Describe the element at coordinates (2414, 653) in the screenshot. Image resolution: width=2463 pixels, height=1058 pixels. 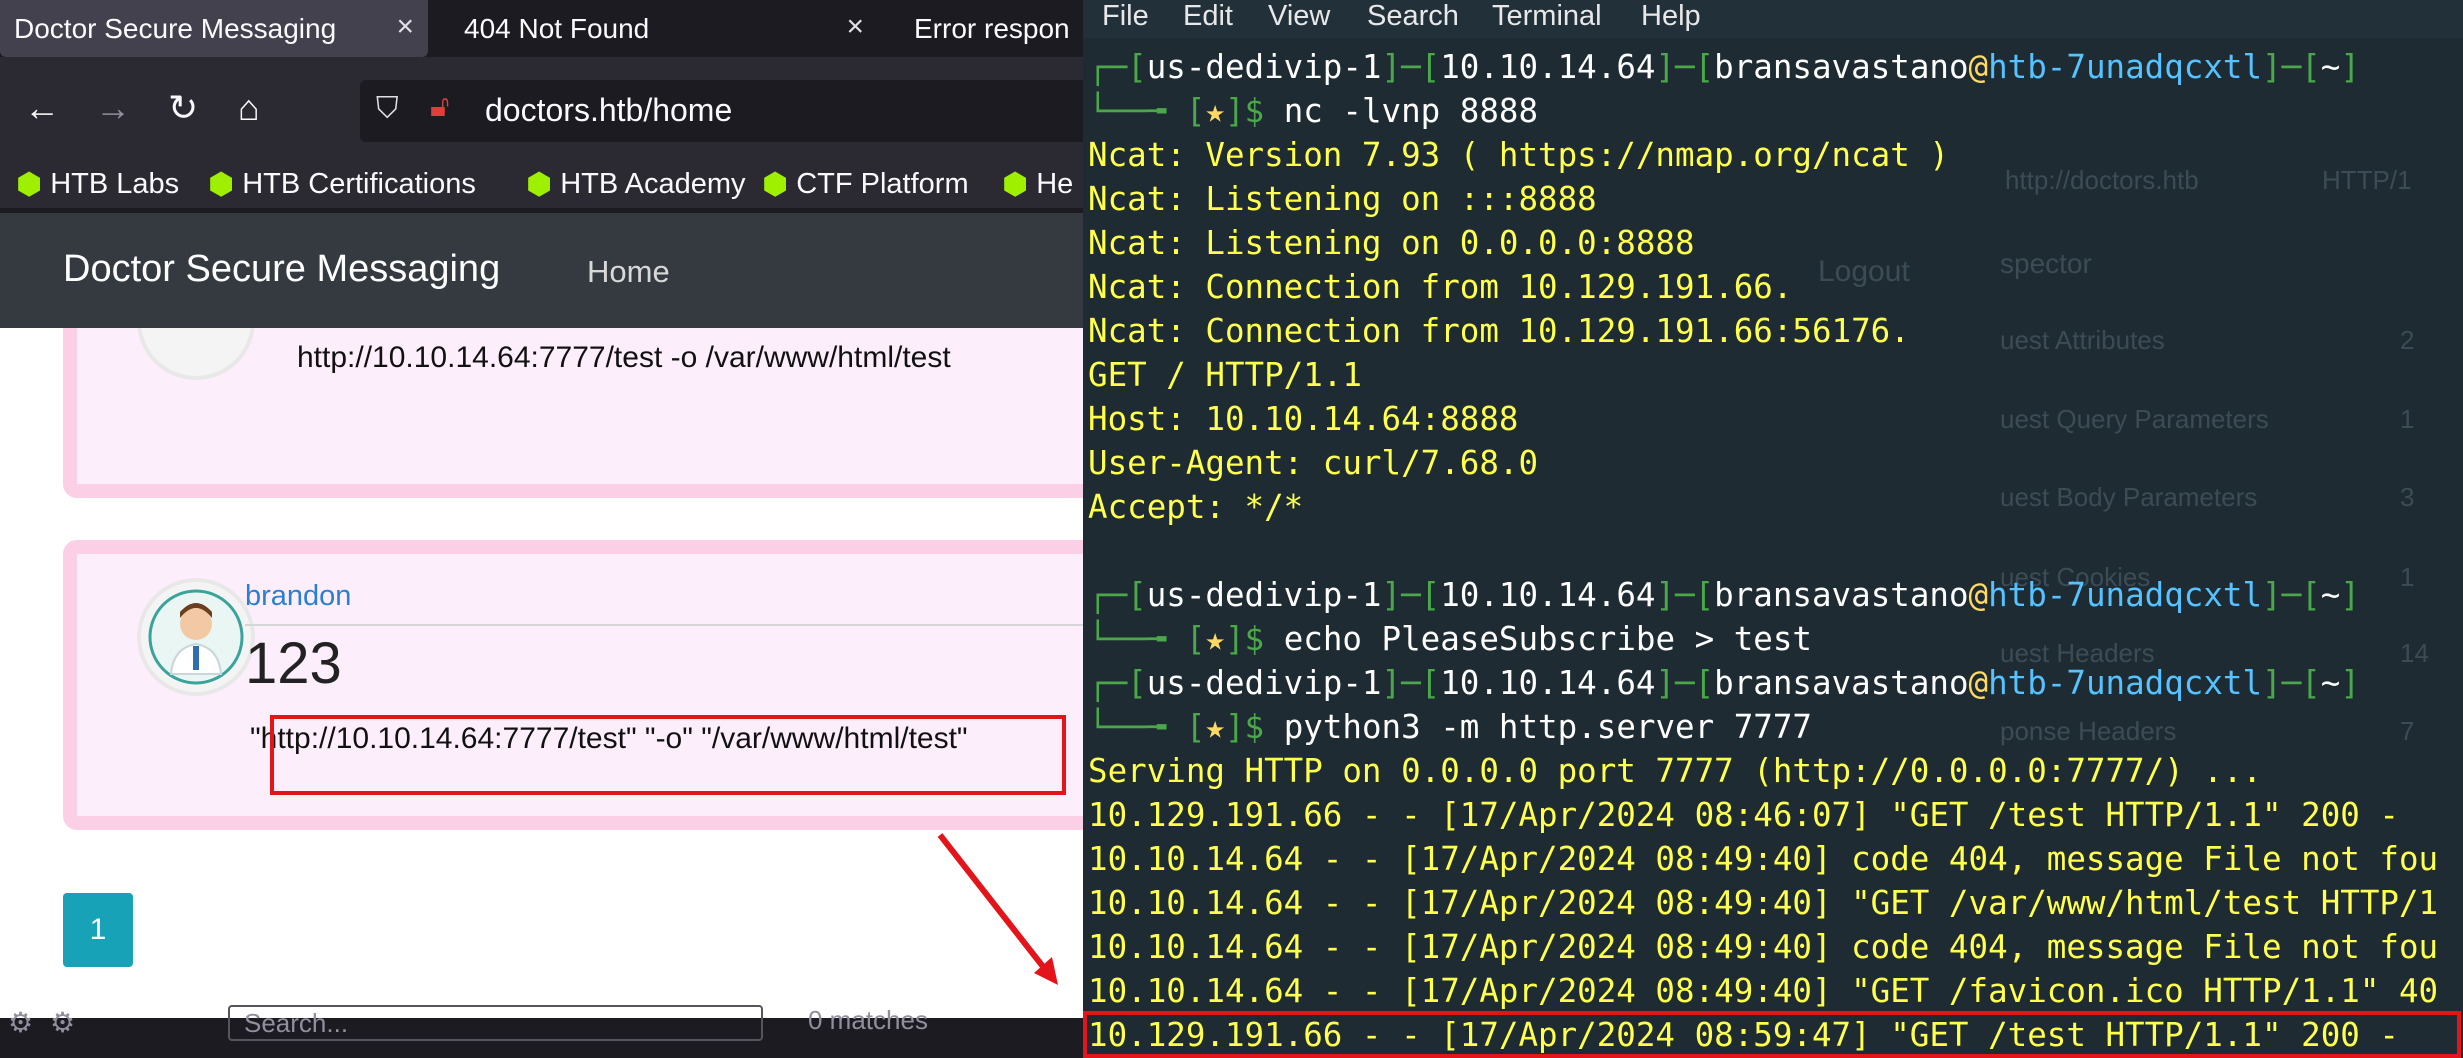
I see `ghost-count: 14` at that location.